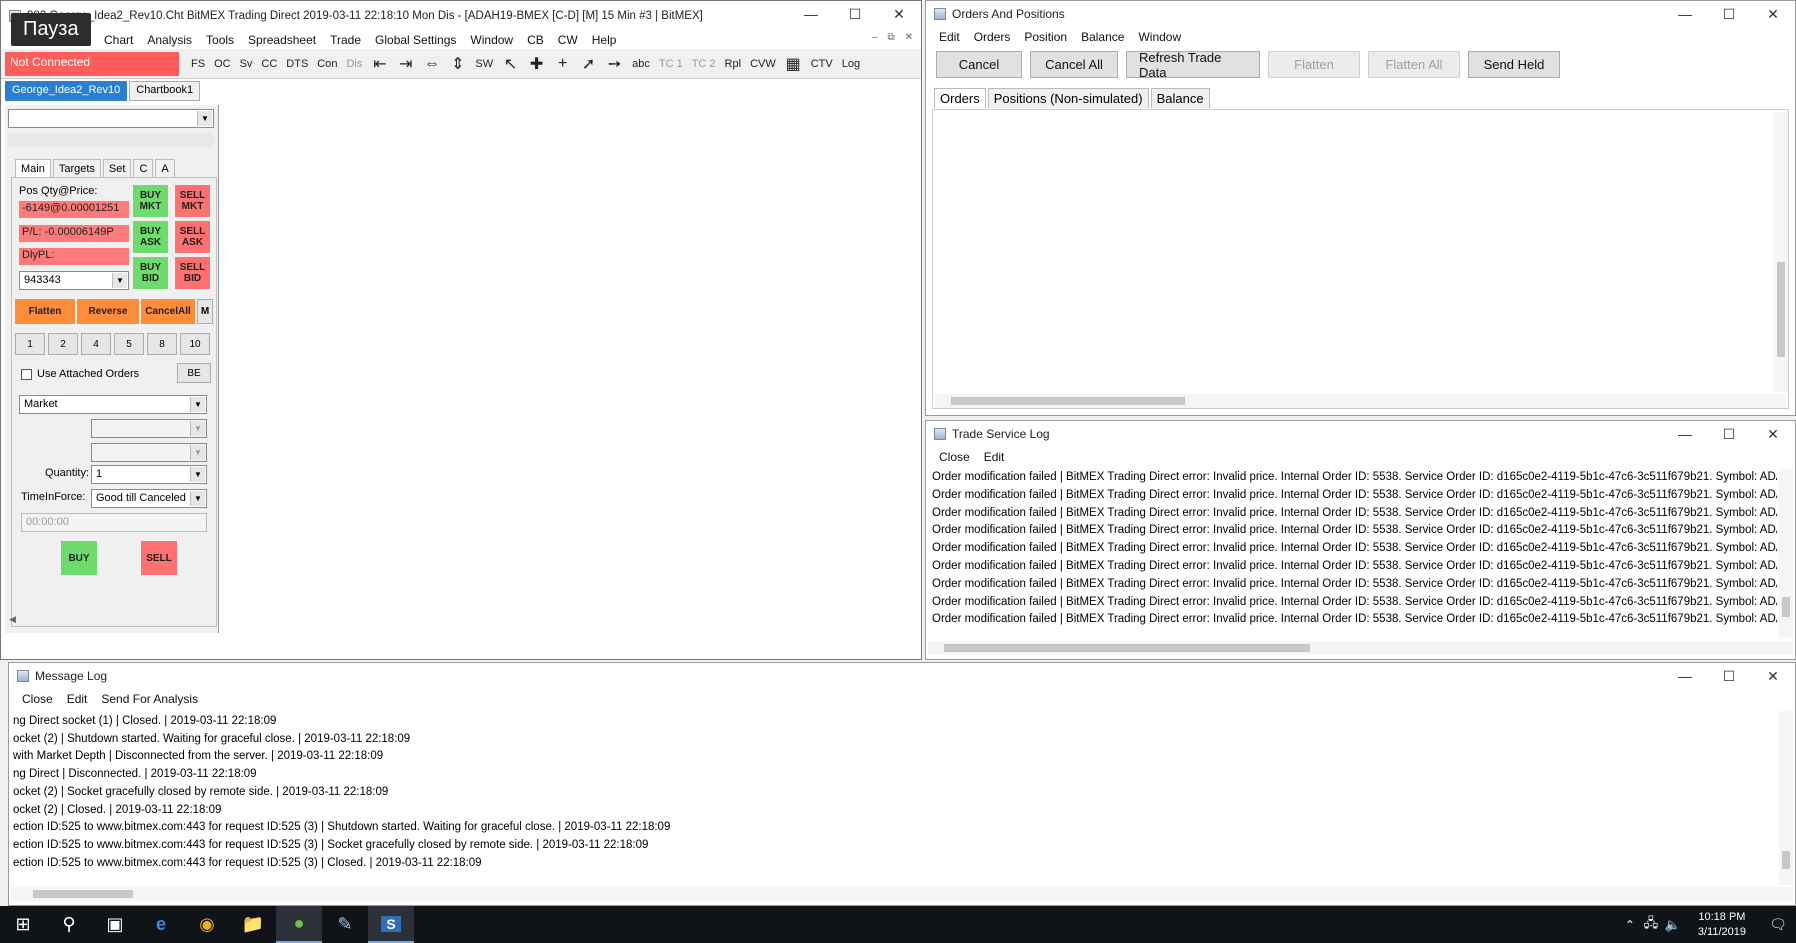 The height and width of the screenshot is (943, 1796). I want to click on orders-titlebar: Orders And Positions — ☐ ✕, so click(1360, 14).